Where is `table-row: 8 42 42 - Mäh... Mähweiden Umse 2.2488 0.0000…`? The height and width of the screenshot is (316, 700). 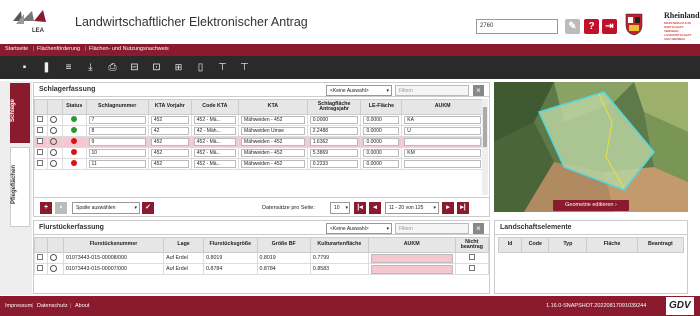 table-row: 8 42 42 - Mäh... Mähweiden Umse 2.2488 0.0000… is located at coordinates (259, 131).